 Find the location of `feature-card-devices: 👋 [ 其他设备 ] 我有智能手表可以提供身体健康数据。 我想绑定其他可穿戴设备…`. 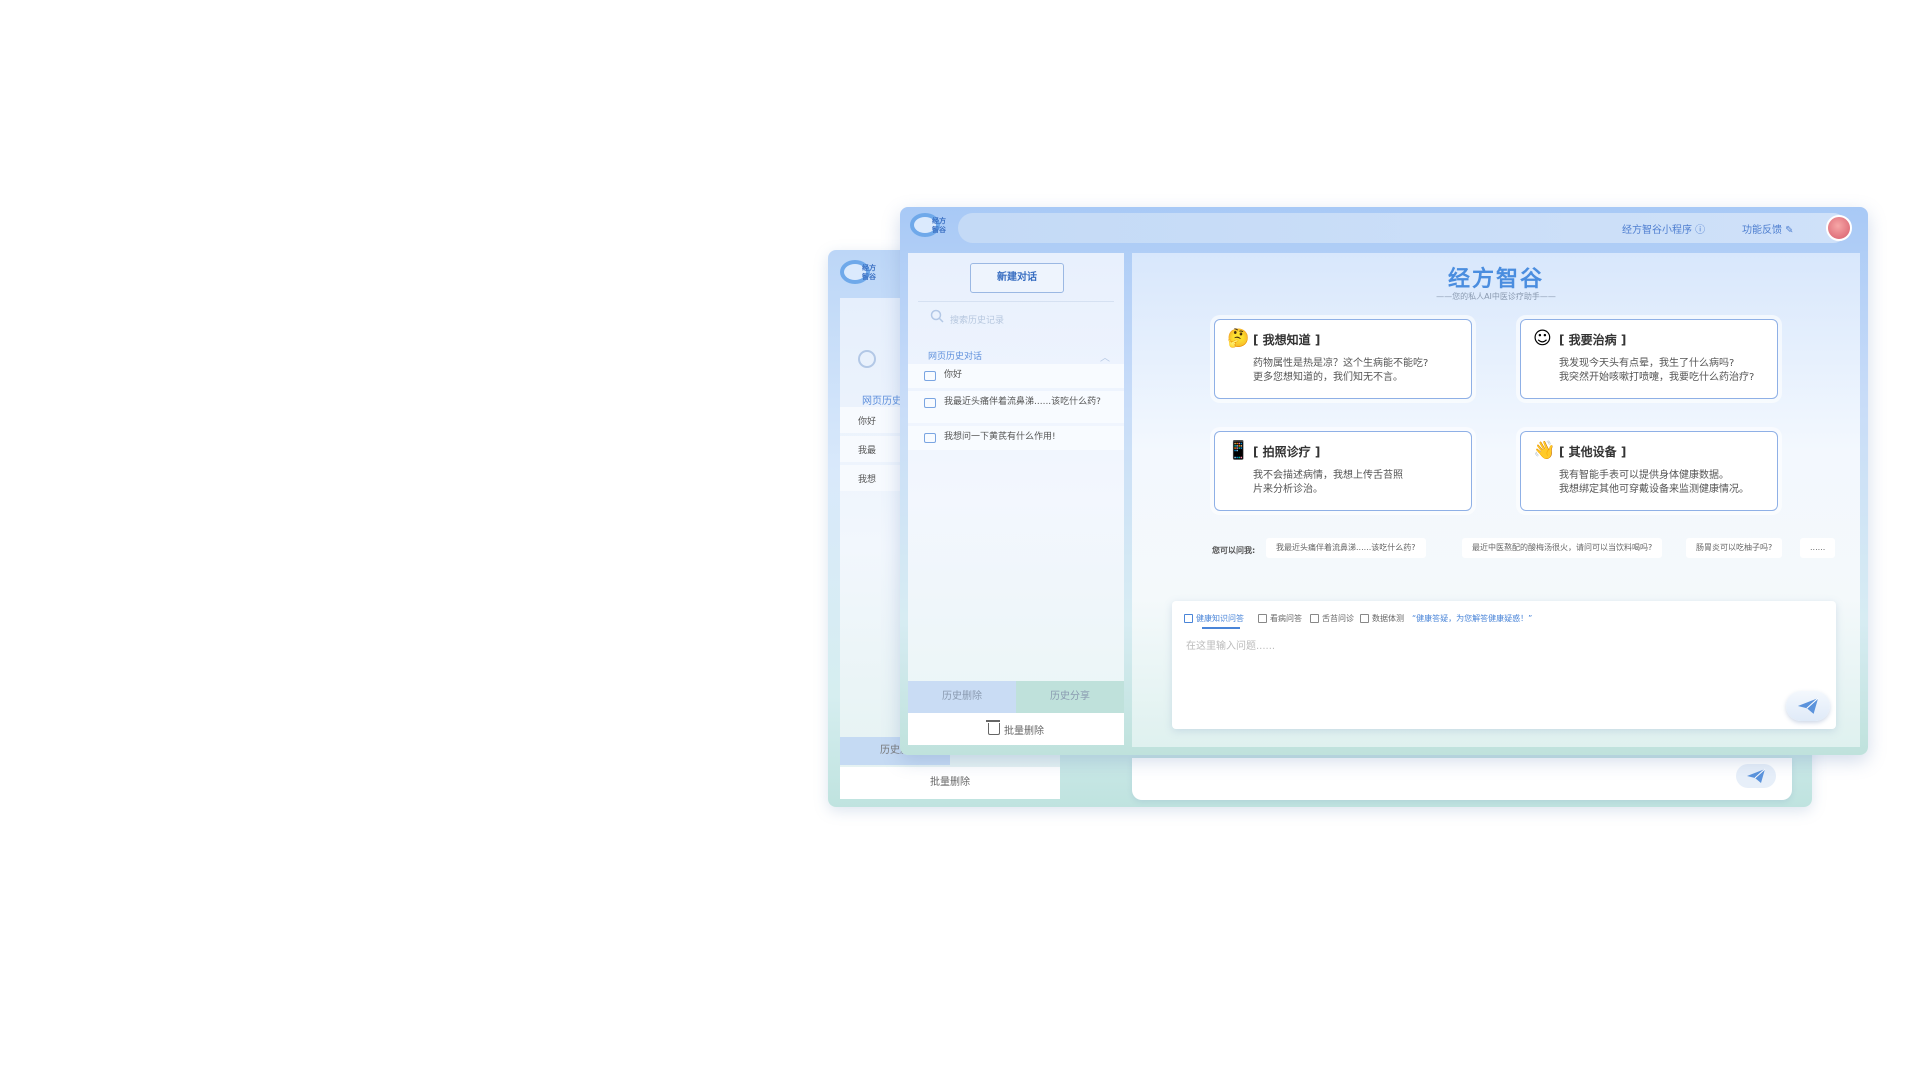

feature-card-devices: 👋 [ 其他设备 ] 我有智能手表可以提供身体健康数据。 我想绑定其他可穿戴设备… is located at coordinates (1649, 471).